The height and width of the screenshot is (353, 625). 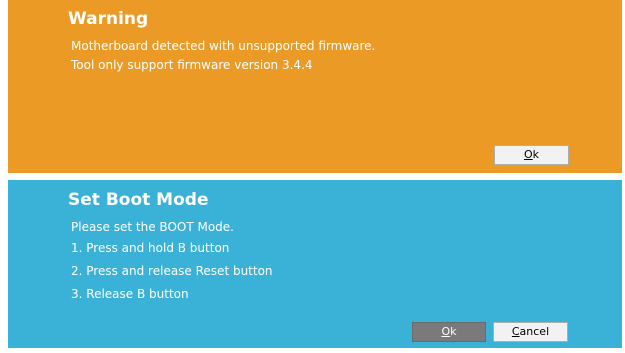 What do you see at coordinates (534, 331) in the screenshot?
I see `boot-mode-cancel-label: ancel` at bounding box center [534, 331].